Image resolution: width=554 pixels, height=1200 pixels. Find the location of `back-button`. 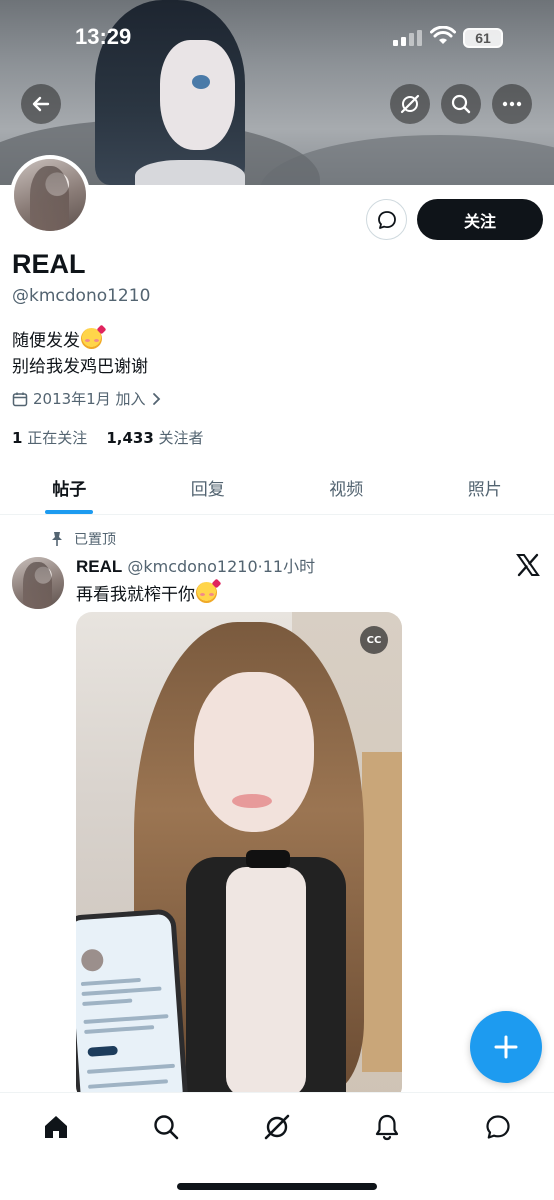

back-button is located at coordinates (41, 104).